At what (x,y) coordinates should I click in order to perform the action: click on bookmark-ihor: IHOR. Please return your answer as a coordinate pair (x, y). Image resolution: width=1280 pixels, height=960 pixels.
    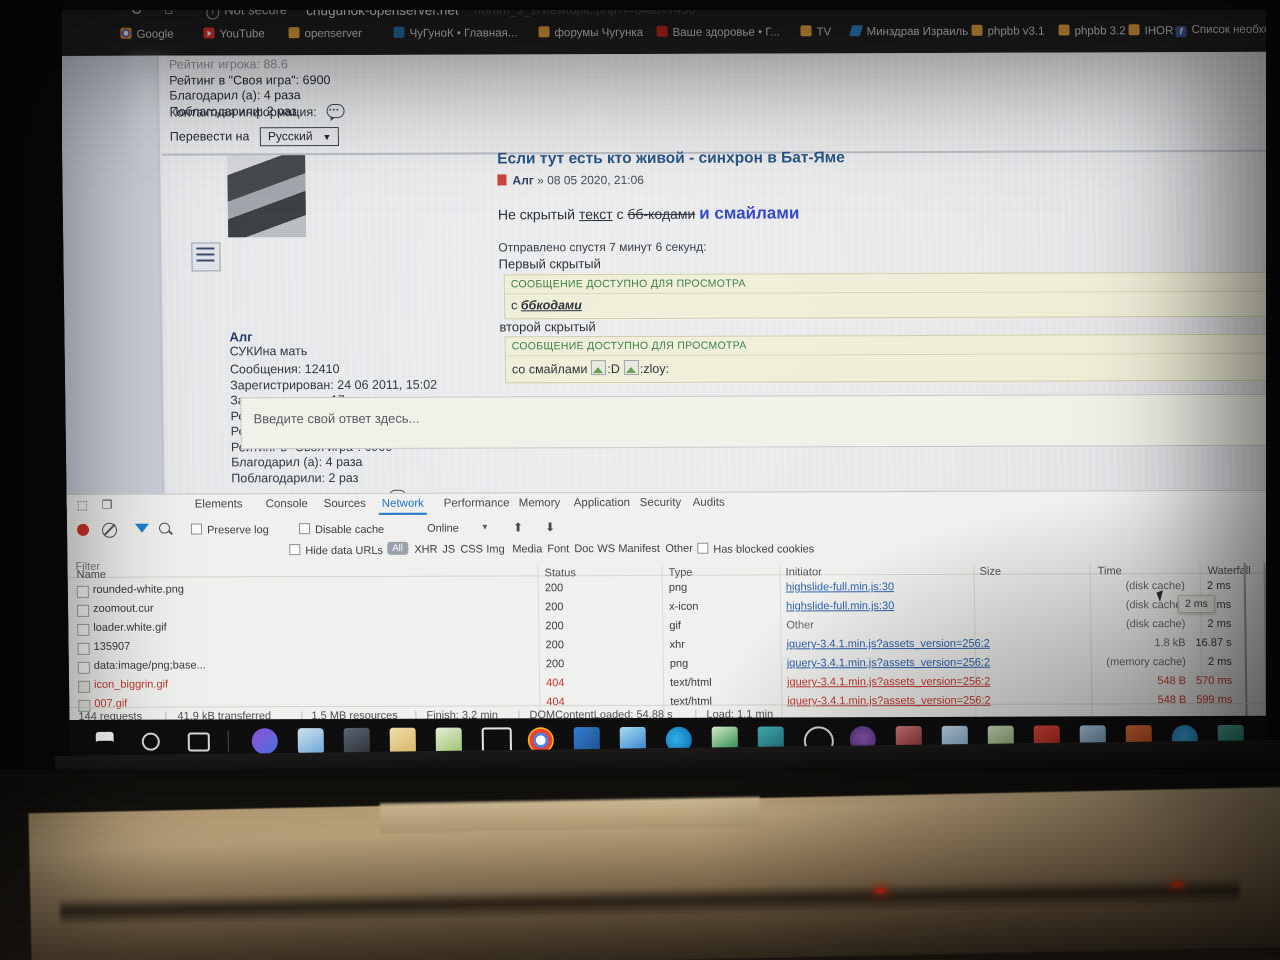
    Looking at the image, I should click on (1150, 30).